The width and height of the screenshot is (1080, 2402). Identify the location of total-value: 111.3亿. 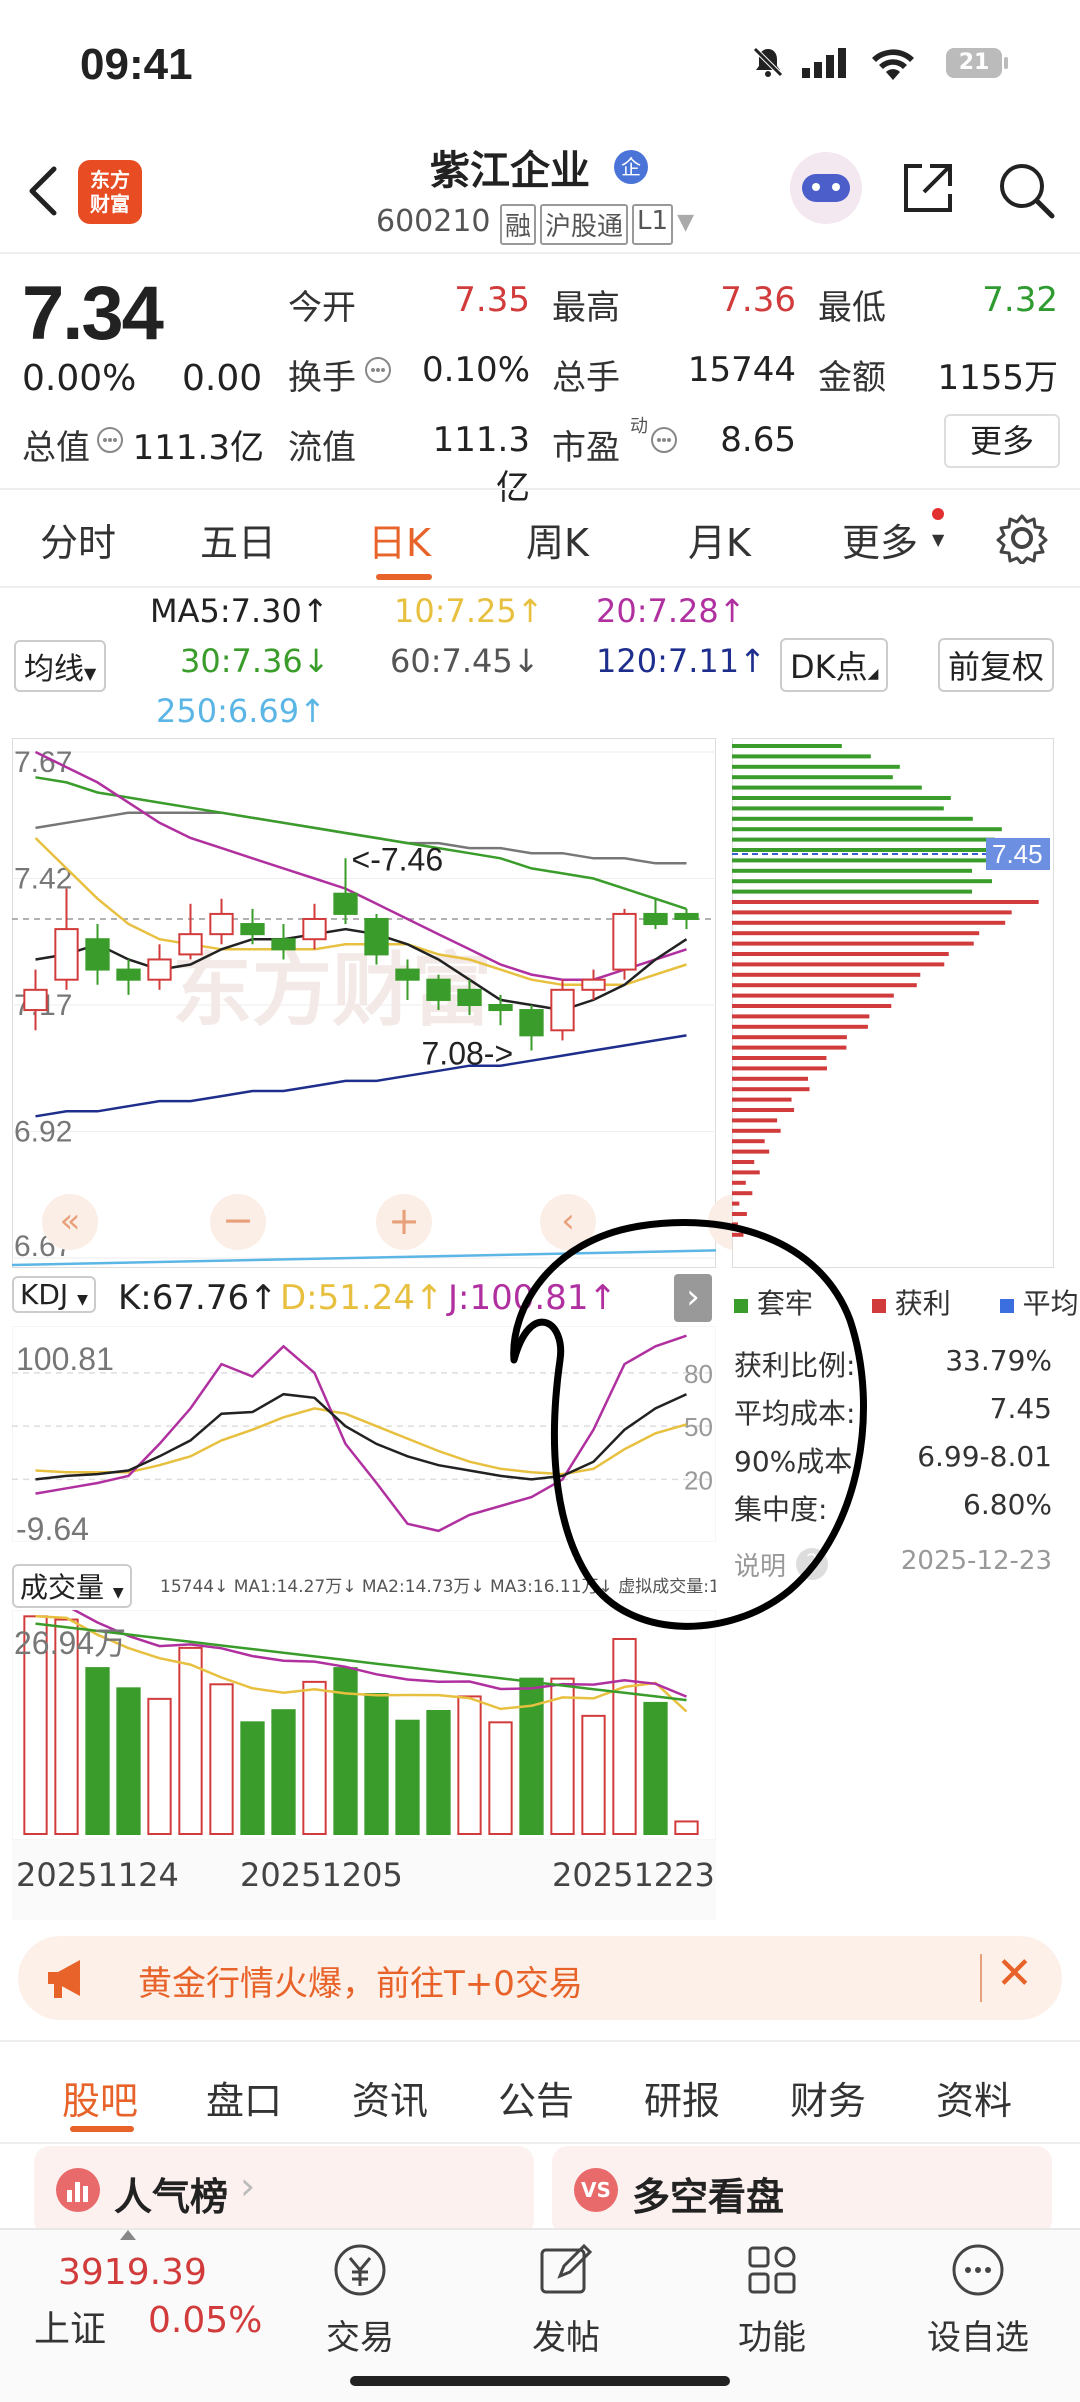
(198, 448).